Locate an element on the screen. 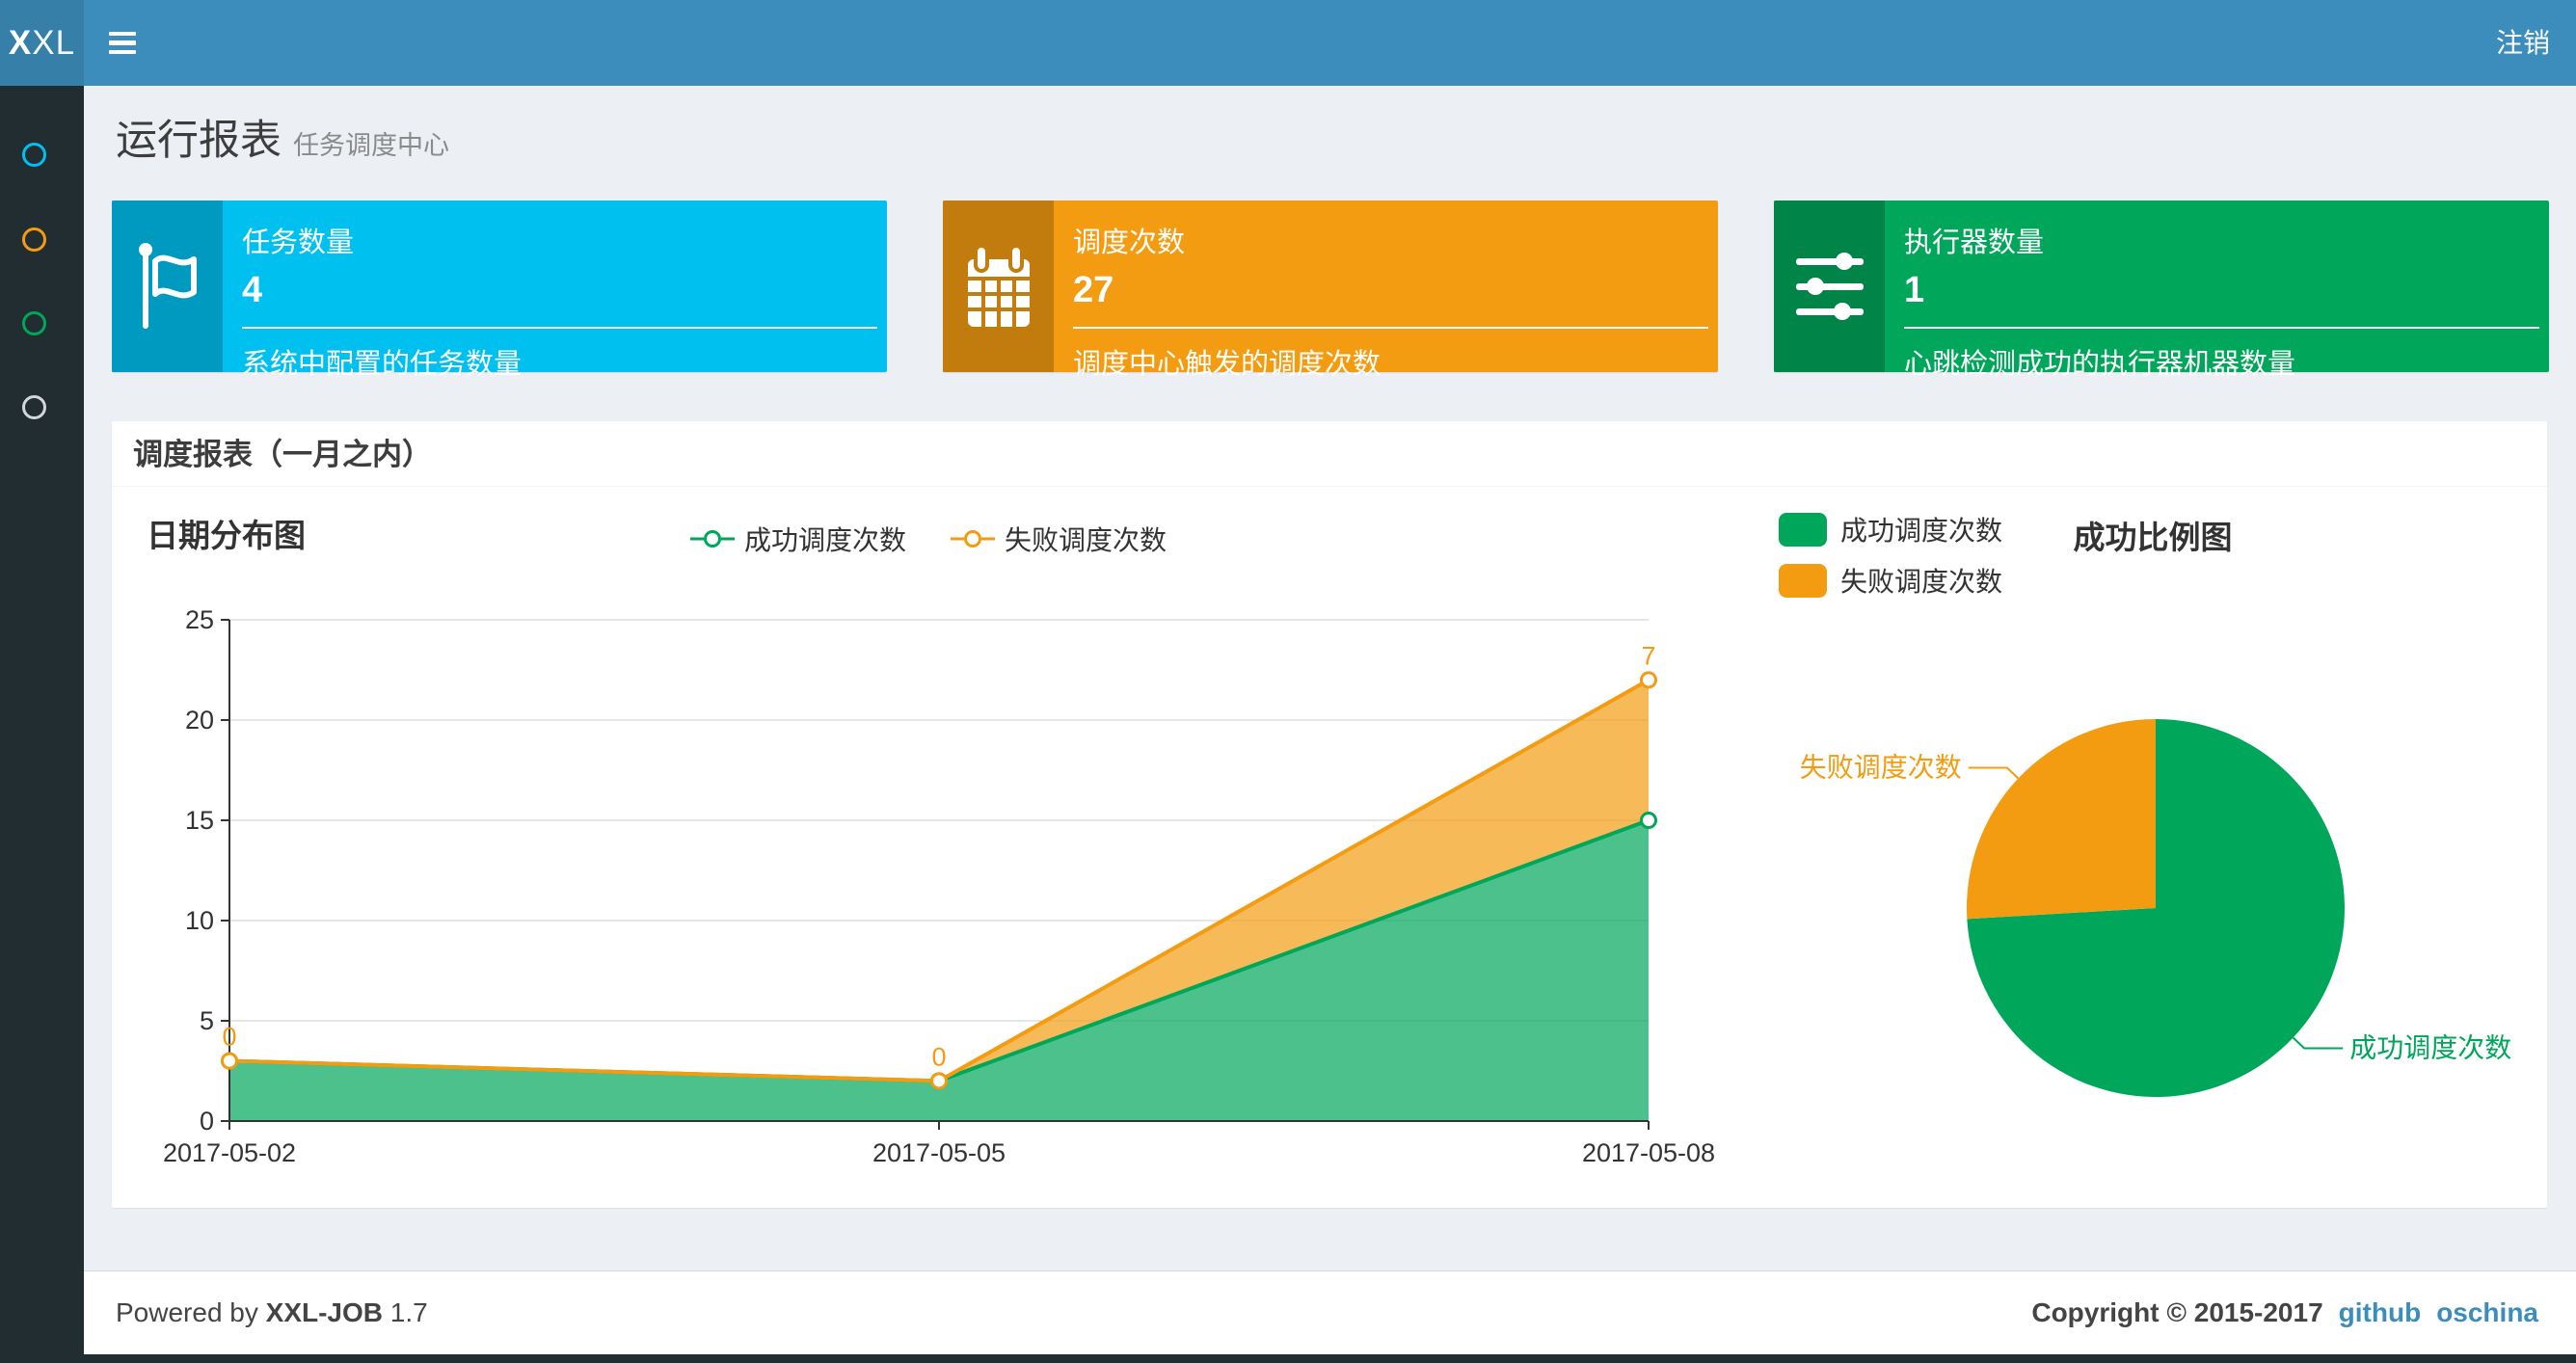 This screenshot has height=1363, width=2576. calendar-icon is located at coordinates (998, 286).